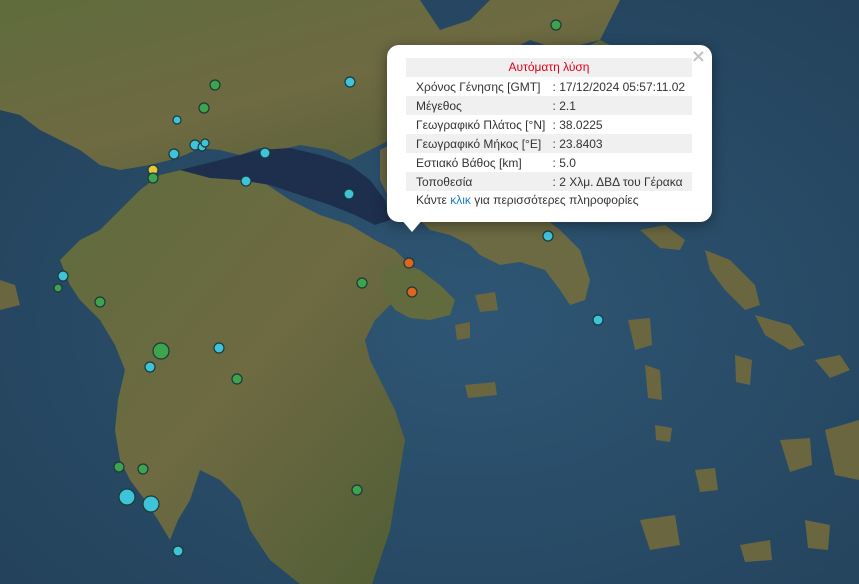 This screenshot has width=859, height=584. What do you see at coordinates (619, 86) in the screenshot?
I see `value-origin-time: : 17/12/2024 05:57:11.02` at bounding box center [619, 86].